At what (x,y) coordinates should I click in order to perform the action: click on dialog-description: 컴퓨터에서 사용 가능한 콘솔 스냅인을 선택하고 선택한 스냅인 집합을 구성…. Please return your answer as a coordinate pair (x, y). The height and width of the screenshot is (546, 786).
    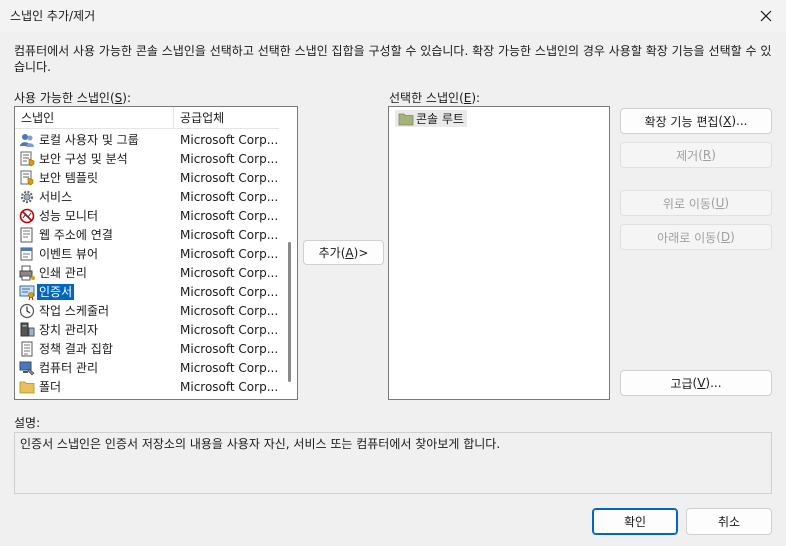
    Looking at the image, I should click on (393, 59).